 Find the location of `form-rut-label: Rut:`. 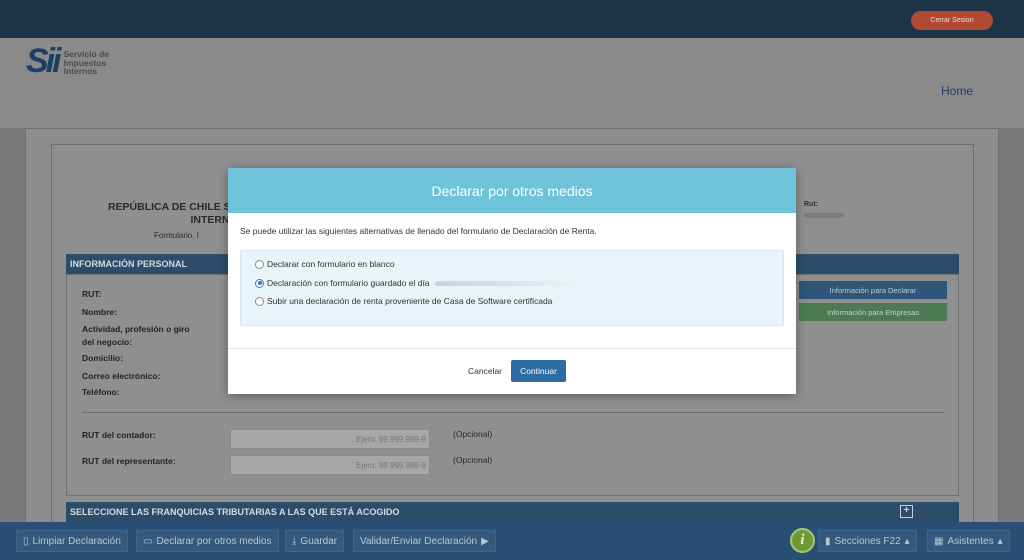

form-rut-label: Rut: is located at coordinates (811, 204).